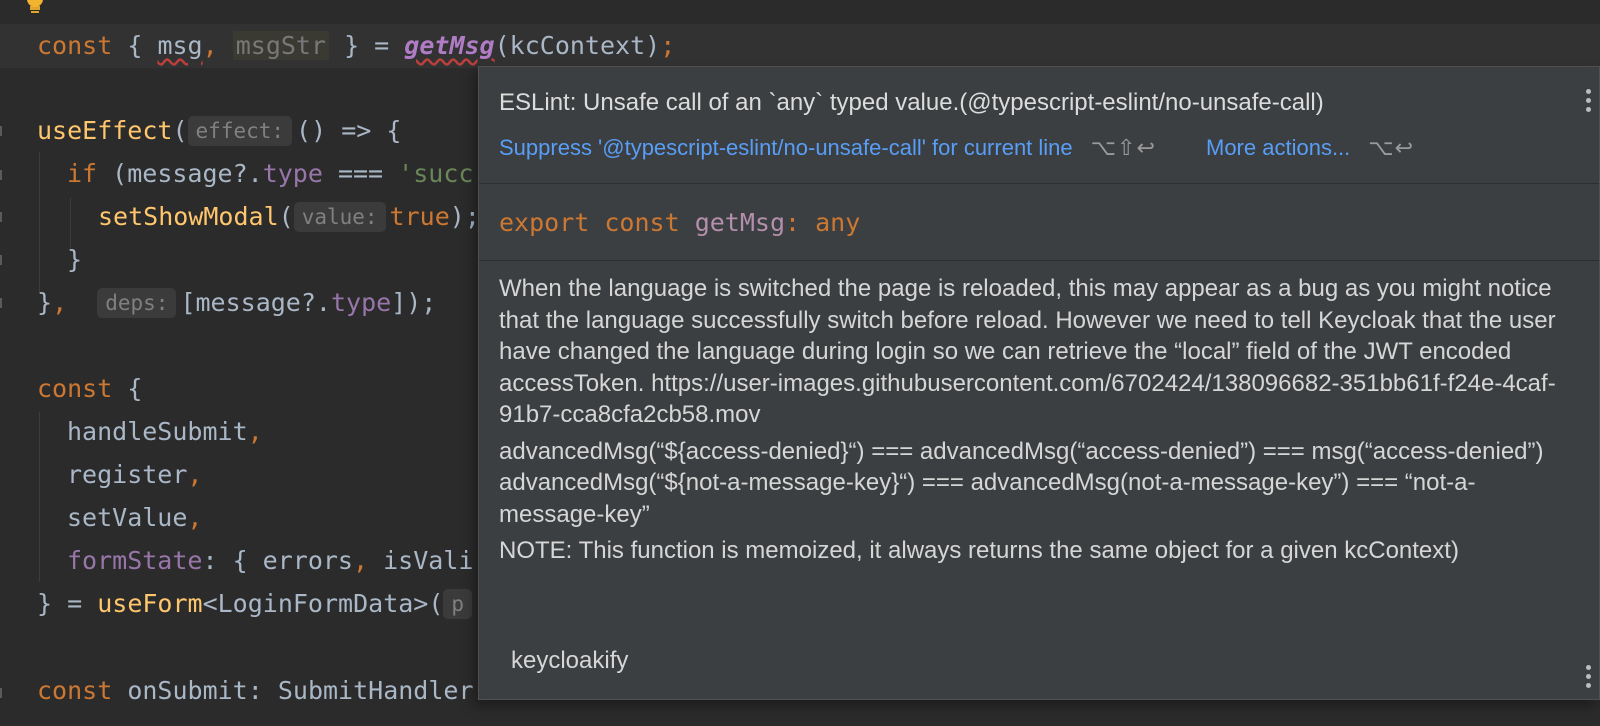  I want to click on parameter-hint: p, so click(458, 604).